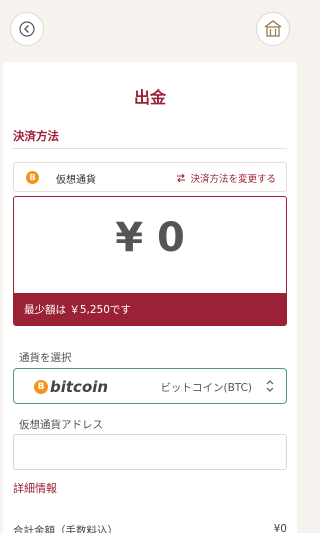 The height and width of the screenshot is (533, 320). What do you see at coordinates (233, 179) in the screenshot?
I see `change-method-label: 決済方法を変更する` at bounding box center [233, 179].